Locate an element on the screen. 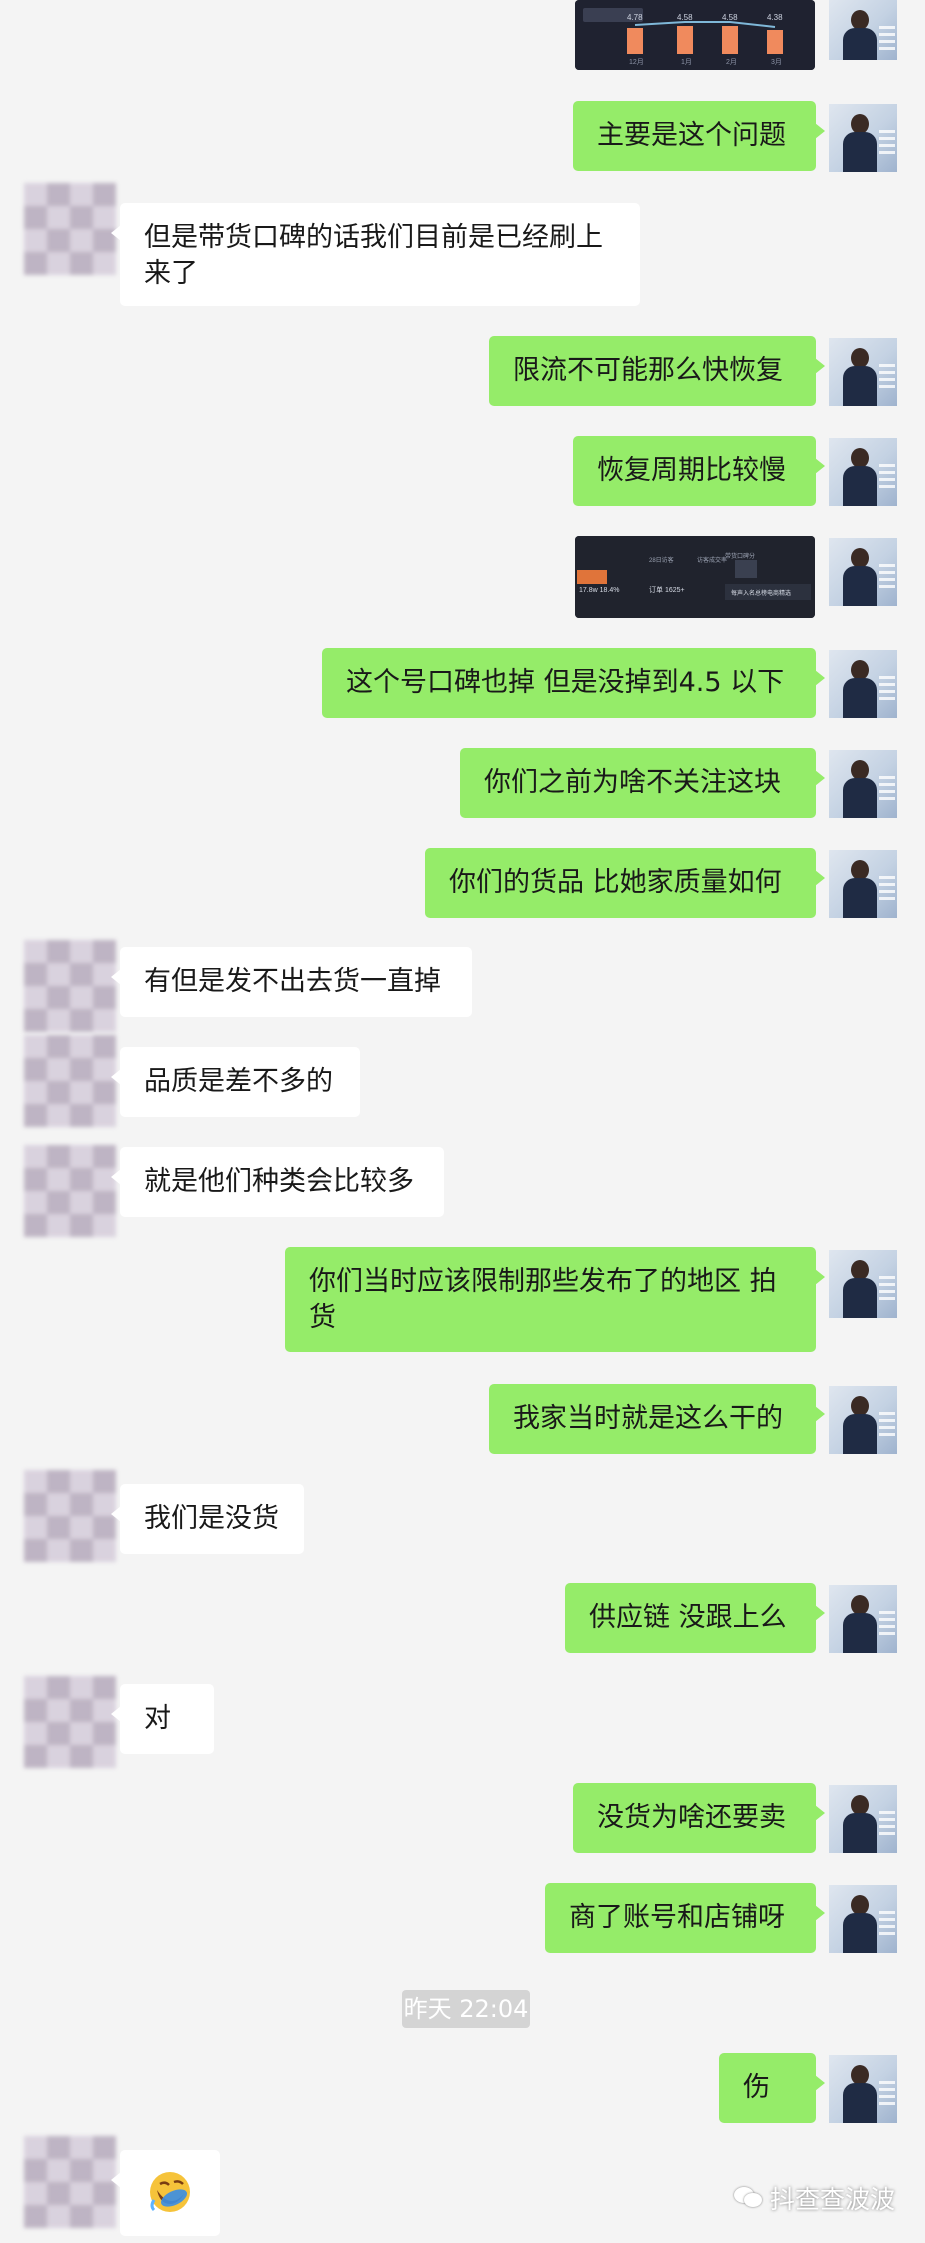 The width and height of the screenshot is (925, 2243). message-bubble-sent: 供应链 没跟上么 is located at coordinates (695, 1618).